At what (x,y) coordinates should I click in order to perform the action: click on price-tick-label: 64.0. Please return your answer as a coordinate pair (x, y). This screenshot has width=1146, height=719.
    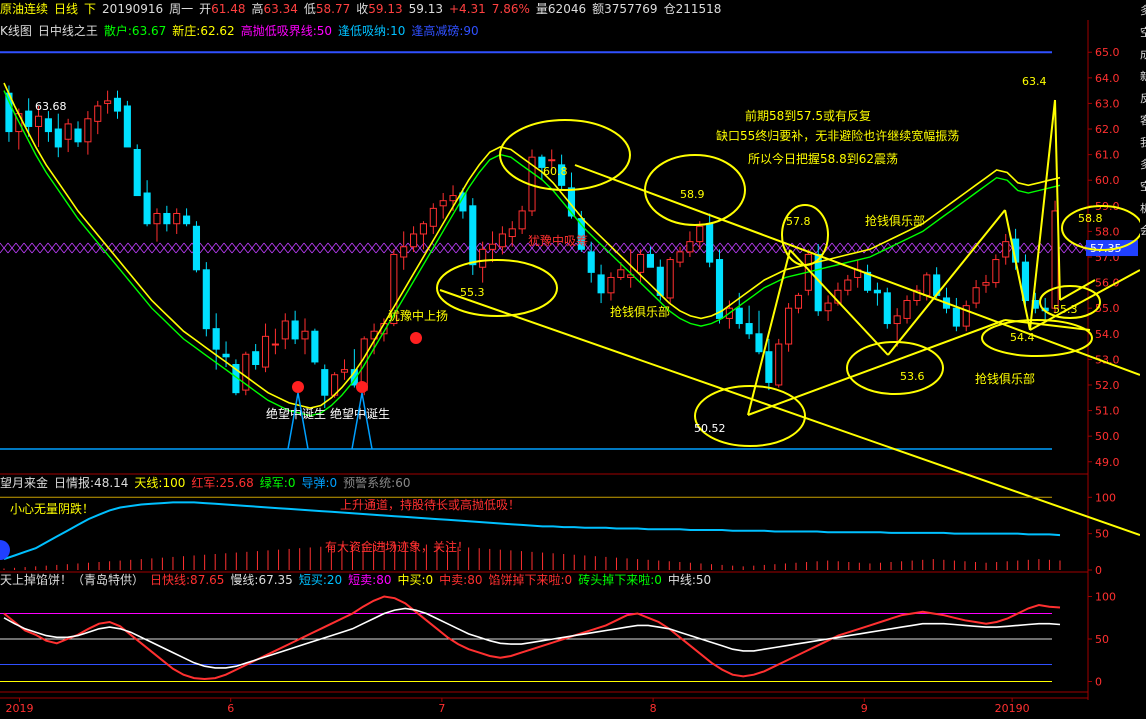
    Looking at the image, I should click on (1107, 78).